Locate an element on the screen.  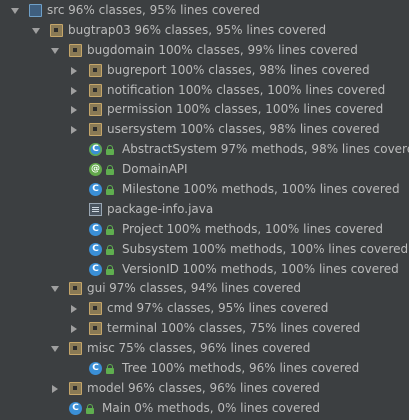
coverage-stats: 97% classes, 94% lines covered is located at coordinates (205, 288).